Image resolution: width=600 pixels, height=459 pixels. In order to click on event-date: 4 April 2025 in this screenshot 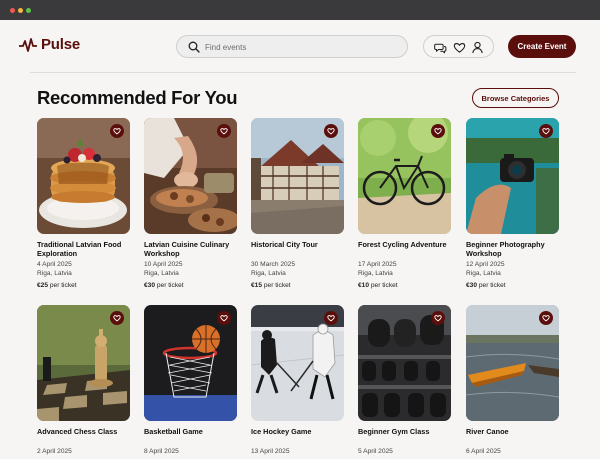, I will do `click(54, 264)`.